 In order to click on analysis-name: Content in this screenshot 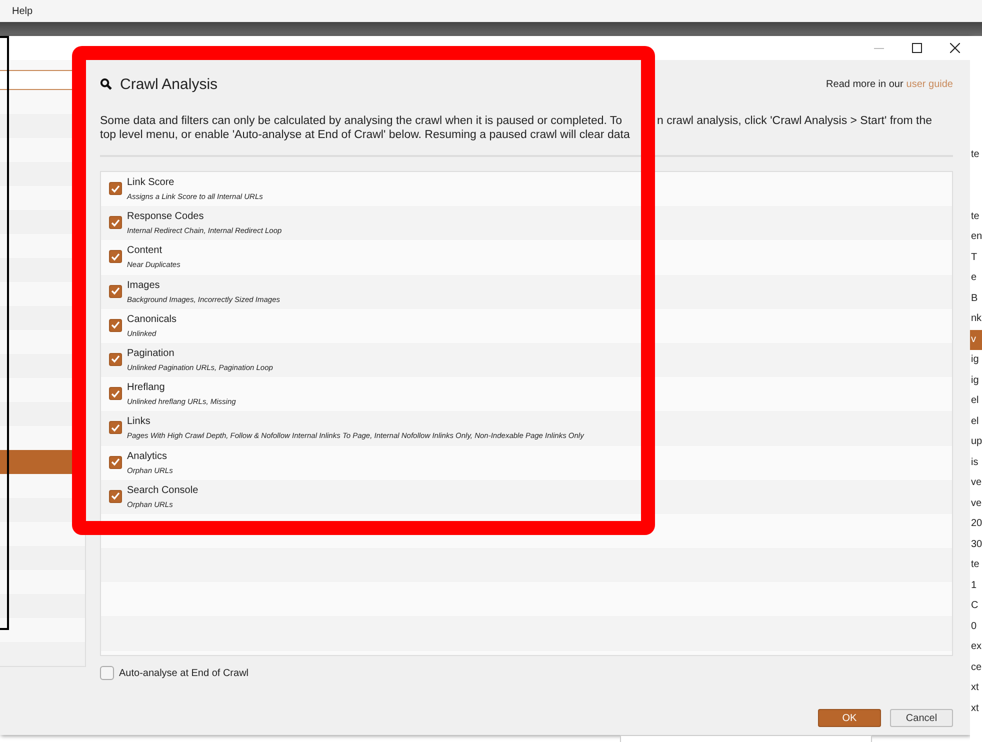, I will do `click(145, 251)`.